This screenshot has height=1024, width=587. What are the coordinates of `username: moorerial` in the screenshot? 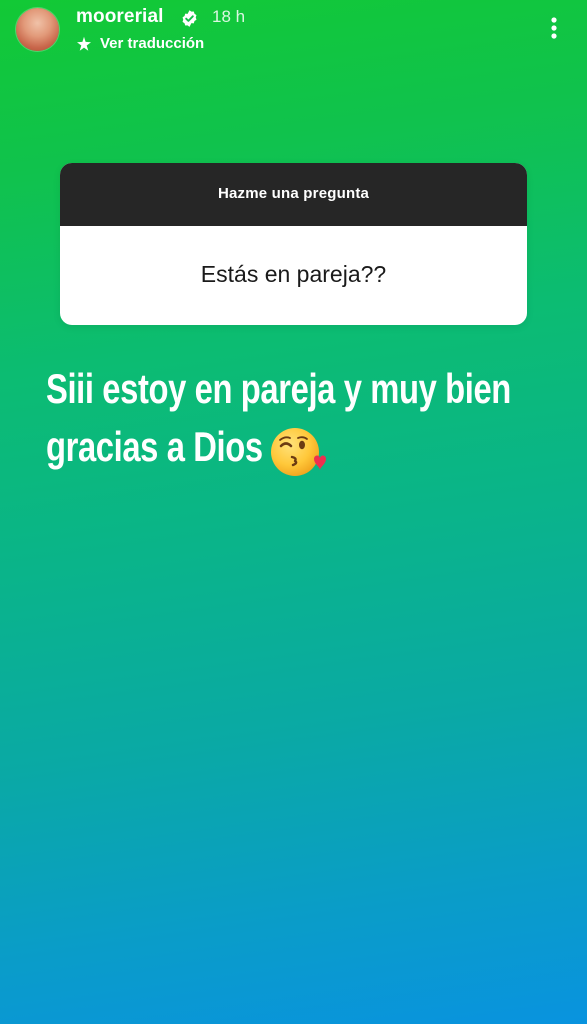 It's located at (120, 17).